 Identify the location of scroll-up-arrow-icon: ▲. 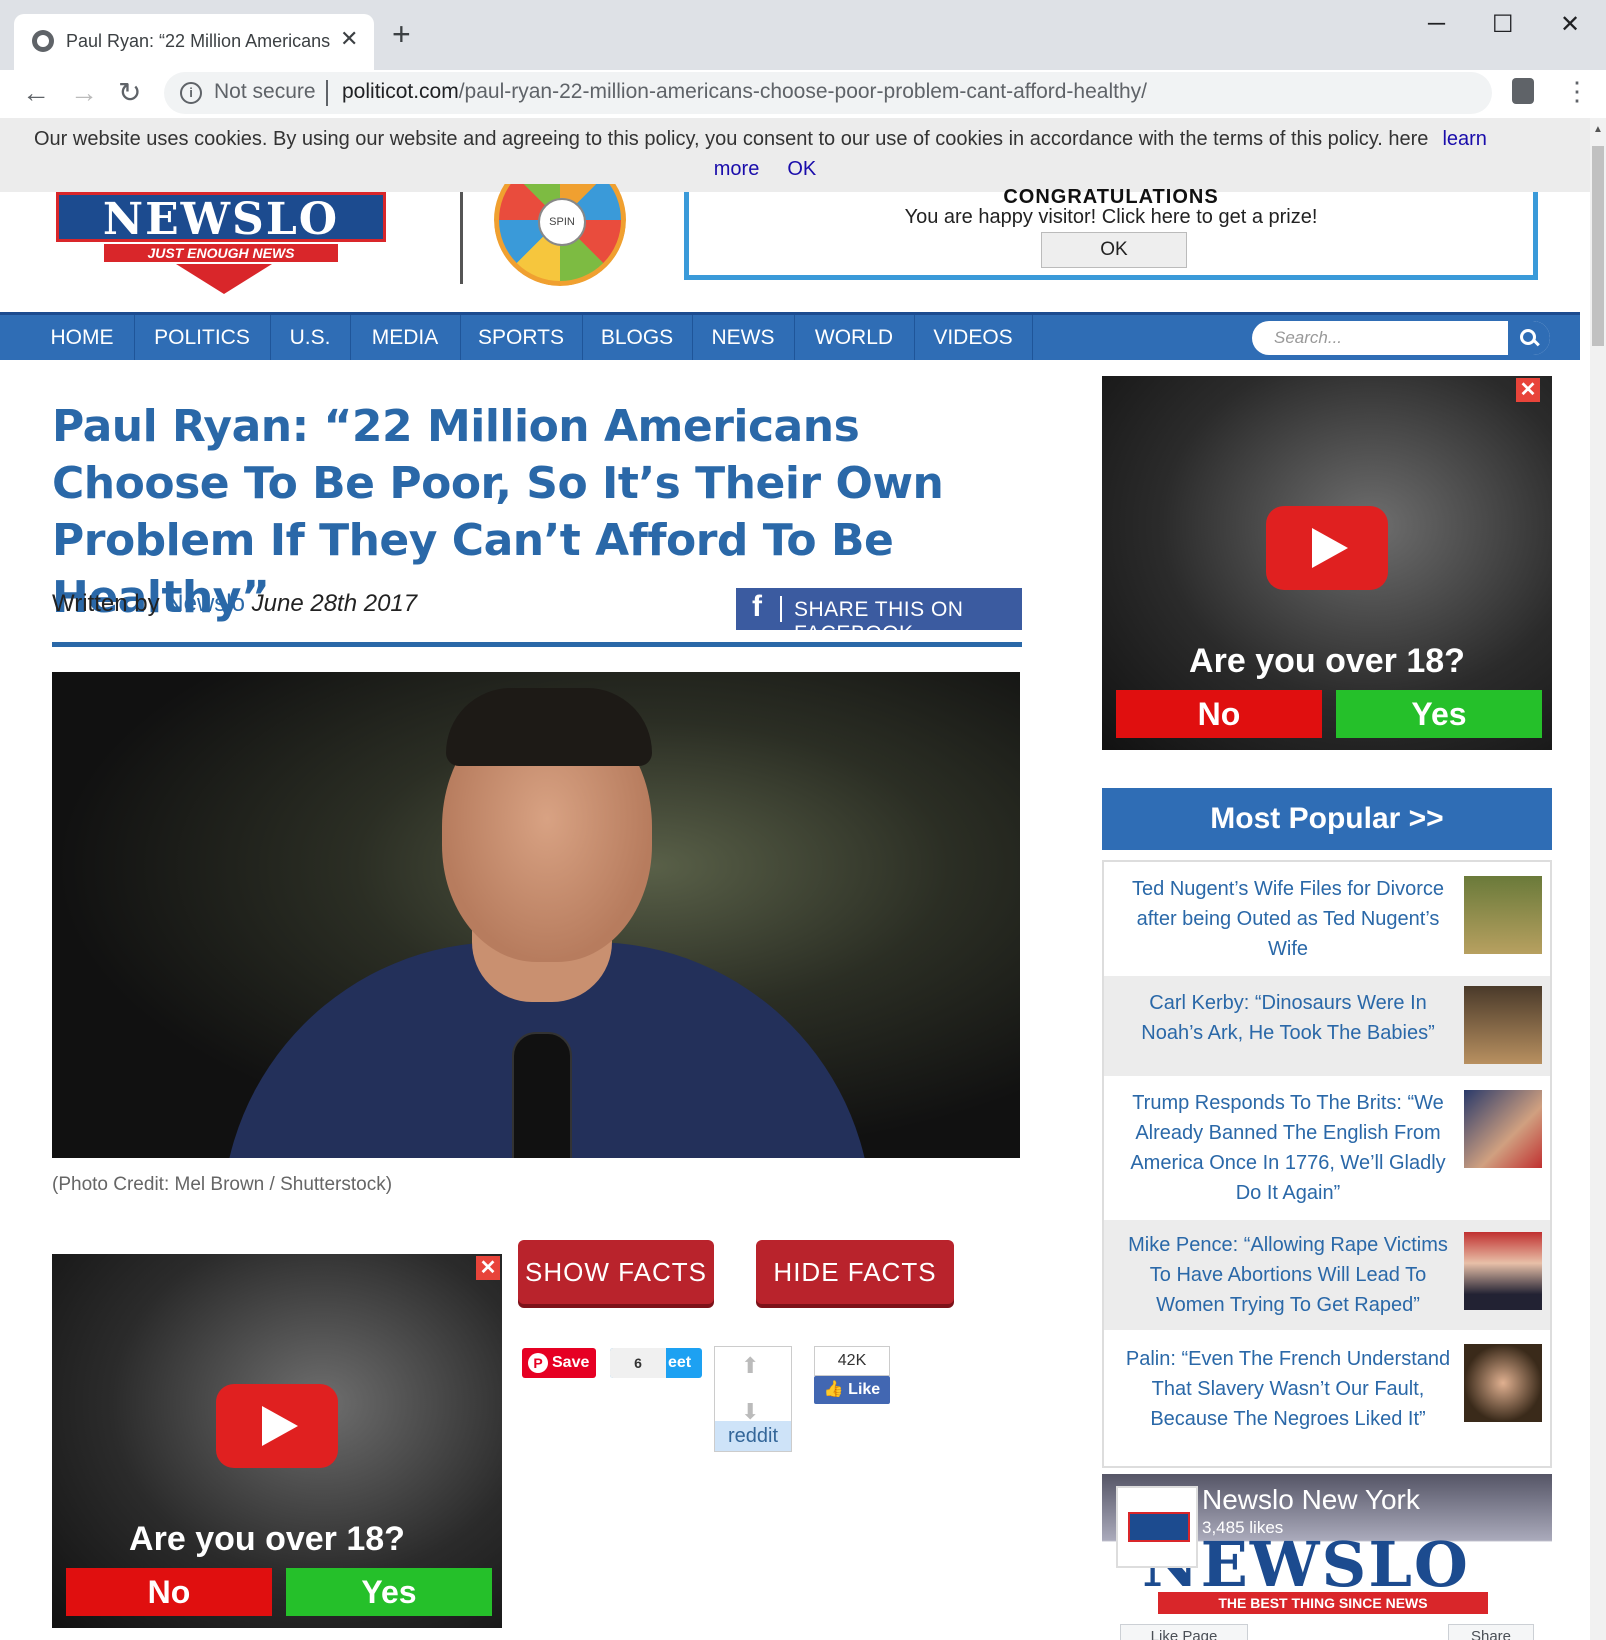
(1598, 129).